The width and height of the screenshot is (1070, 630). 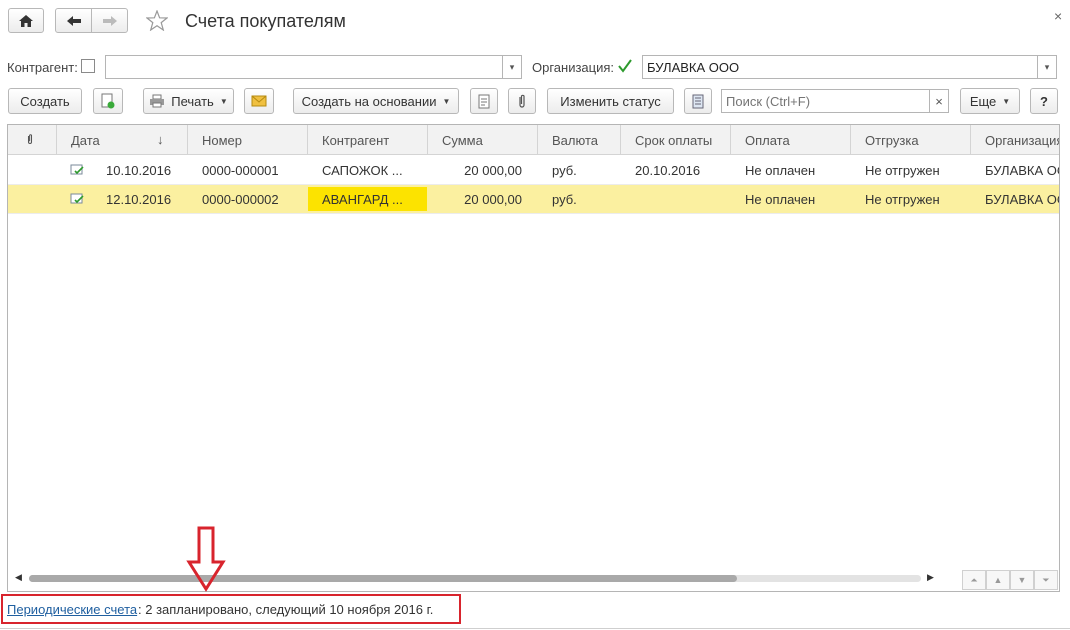 I want to click on cell-date: 12.10.2016, so click(x=139, y=199).